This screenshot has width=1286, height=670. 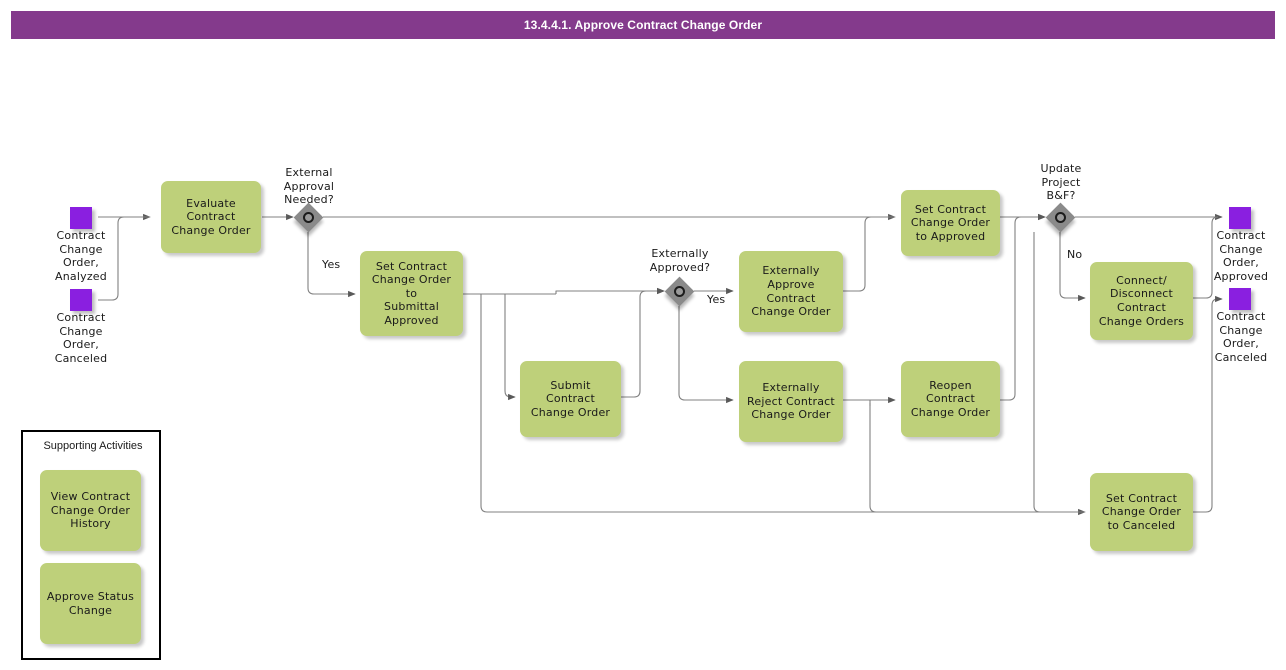 I want to click on gateway-update-project-bf, so click(x=1060, y=217).